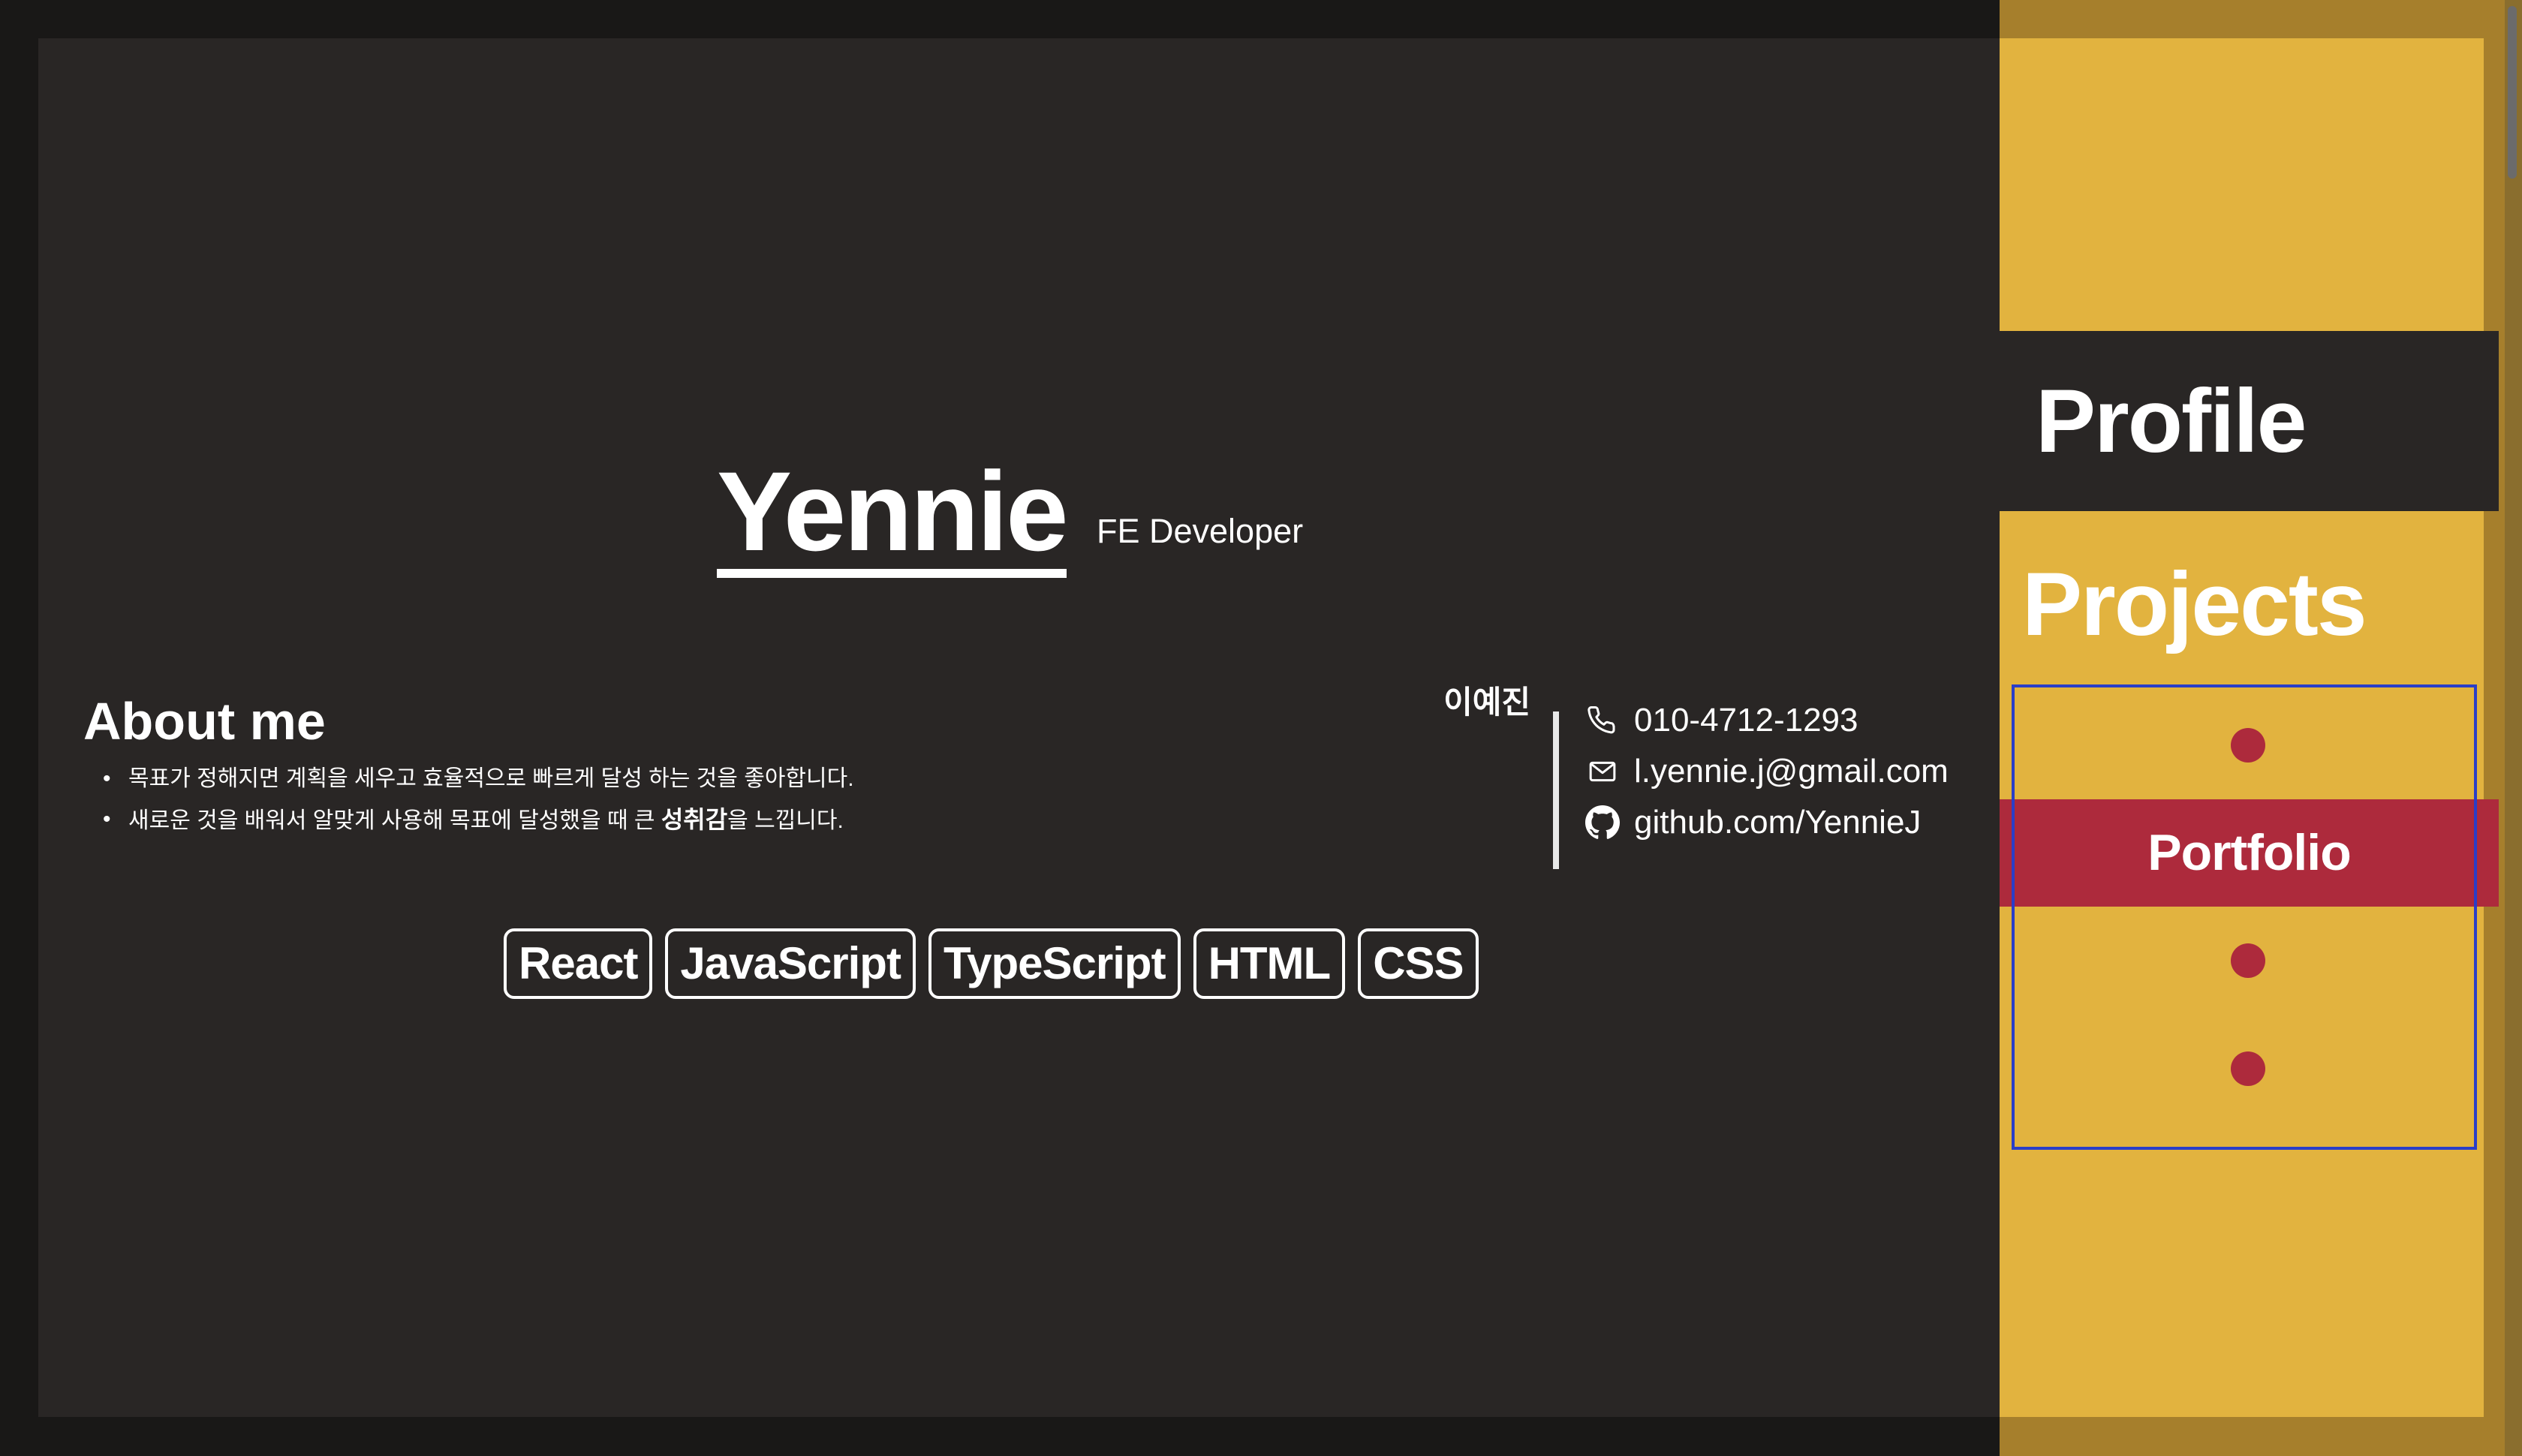  I want to click on github-row: github.com/YennieJ, so click(1766, 822).